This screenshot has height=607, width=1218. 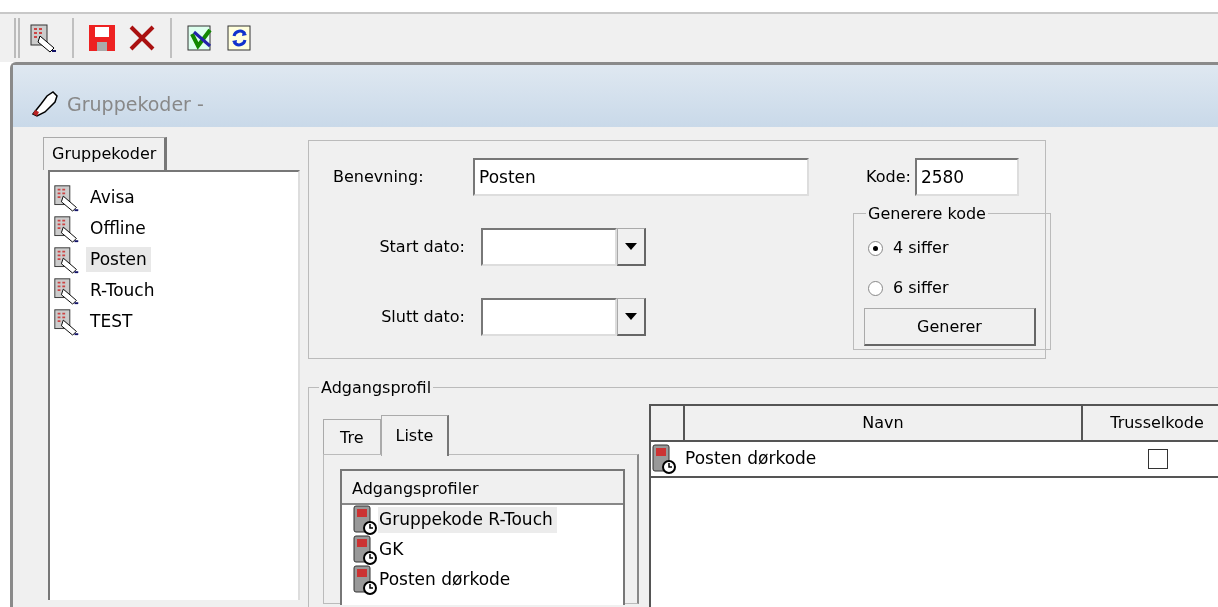 What do you see at coordinates (446, 580) in the screenshot?
I see `list-item: Posten dørkode` at bounding box center [446, 580].